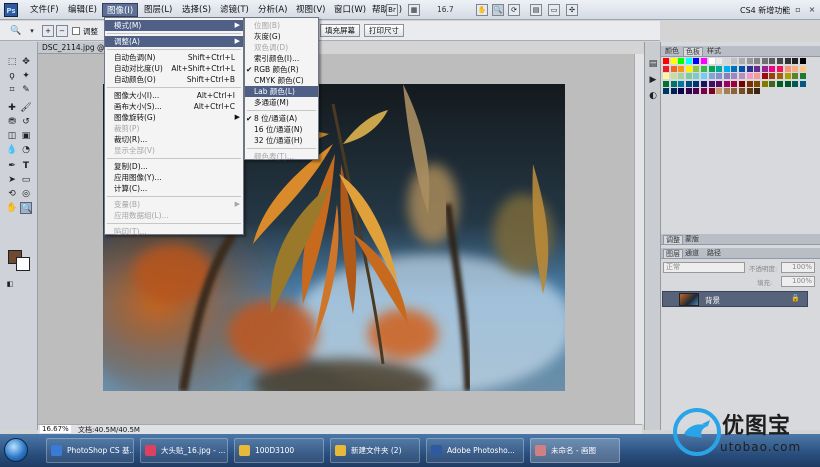 The width and height of the screenshot is (820, 467). Describe the element at coordinates (281, 102) in the screenshot. I see `menu-item: 多通道(M)` at that location.